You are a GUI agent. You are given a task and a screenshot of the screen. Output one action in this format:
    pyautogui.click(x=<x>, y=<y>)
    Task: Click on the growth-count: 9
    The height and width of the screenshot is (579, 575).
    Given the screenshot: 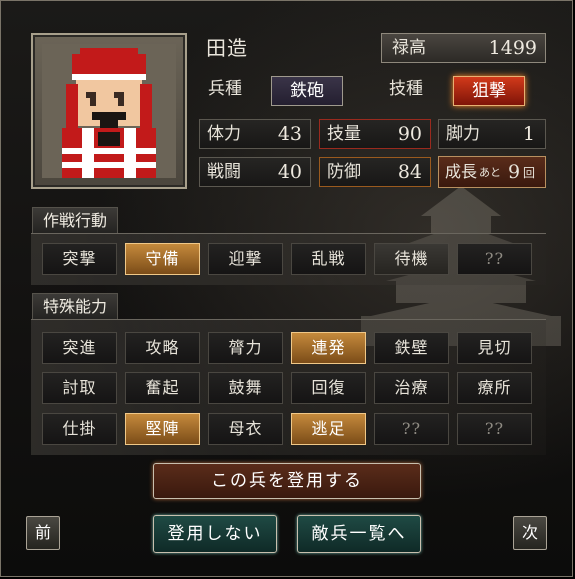 What is the action you would take?
    pyautogui.click(x=514, y=172)
    